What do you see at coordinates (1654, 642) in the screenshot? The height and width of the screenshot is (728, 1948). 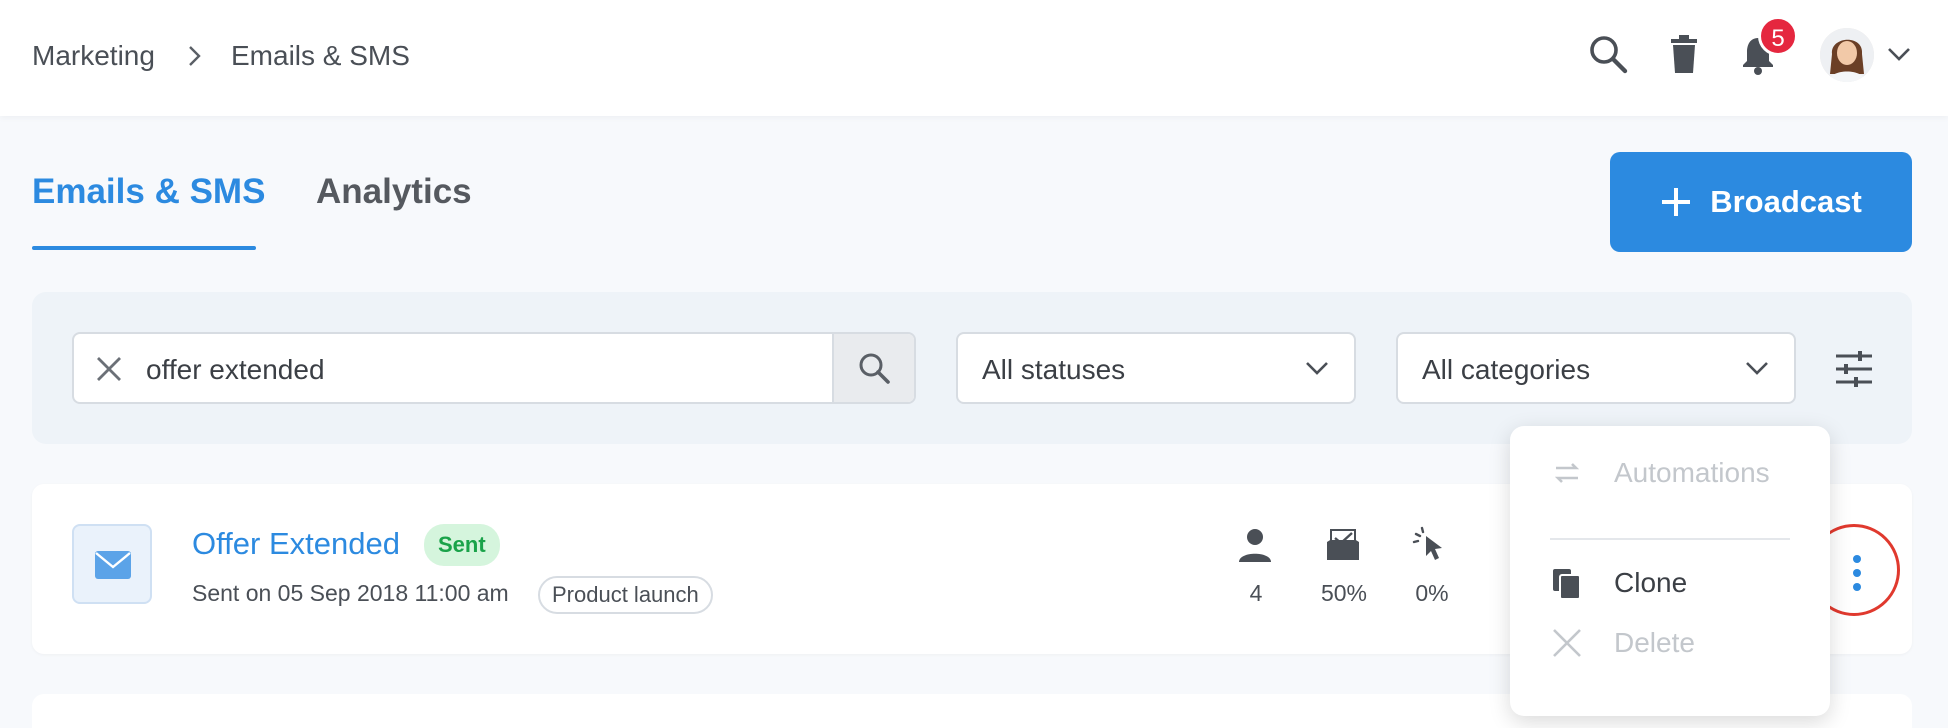 I see `menu-item-label: Delete` at bounding box center [1654, 642].